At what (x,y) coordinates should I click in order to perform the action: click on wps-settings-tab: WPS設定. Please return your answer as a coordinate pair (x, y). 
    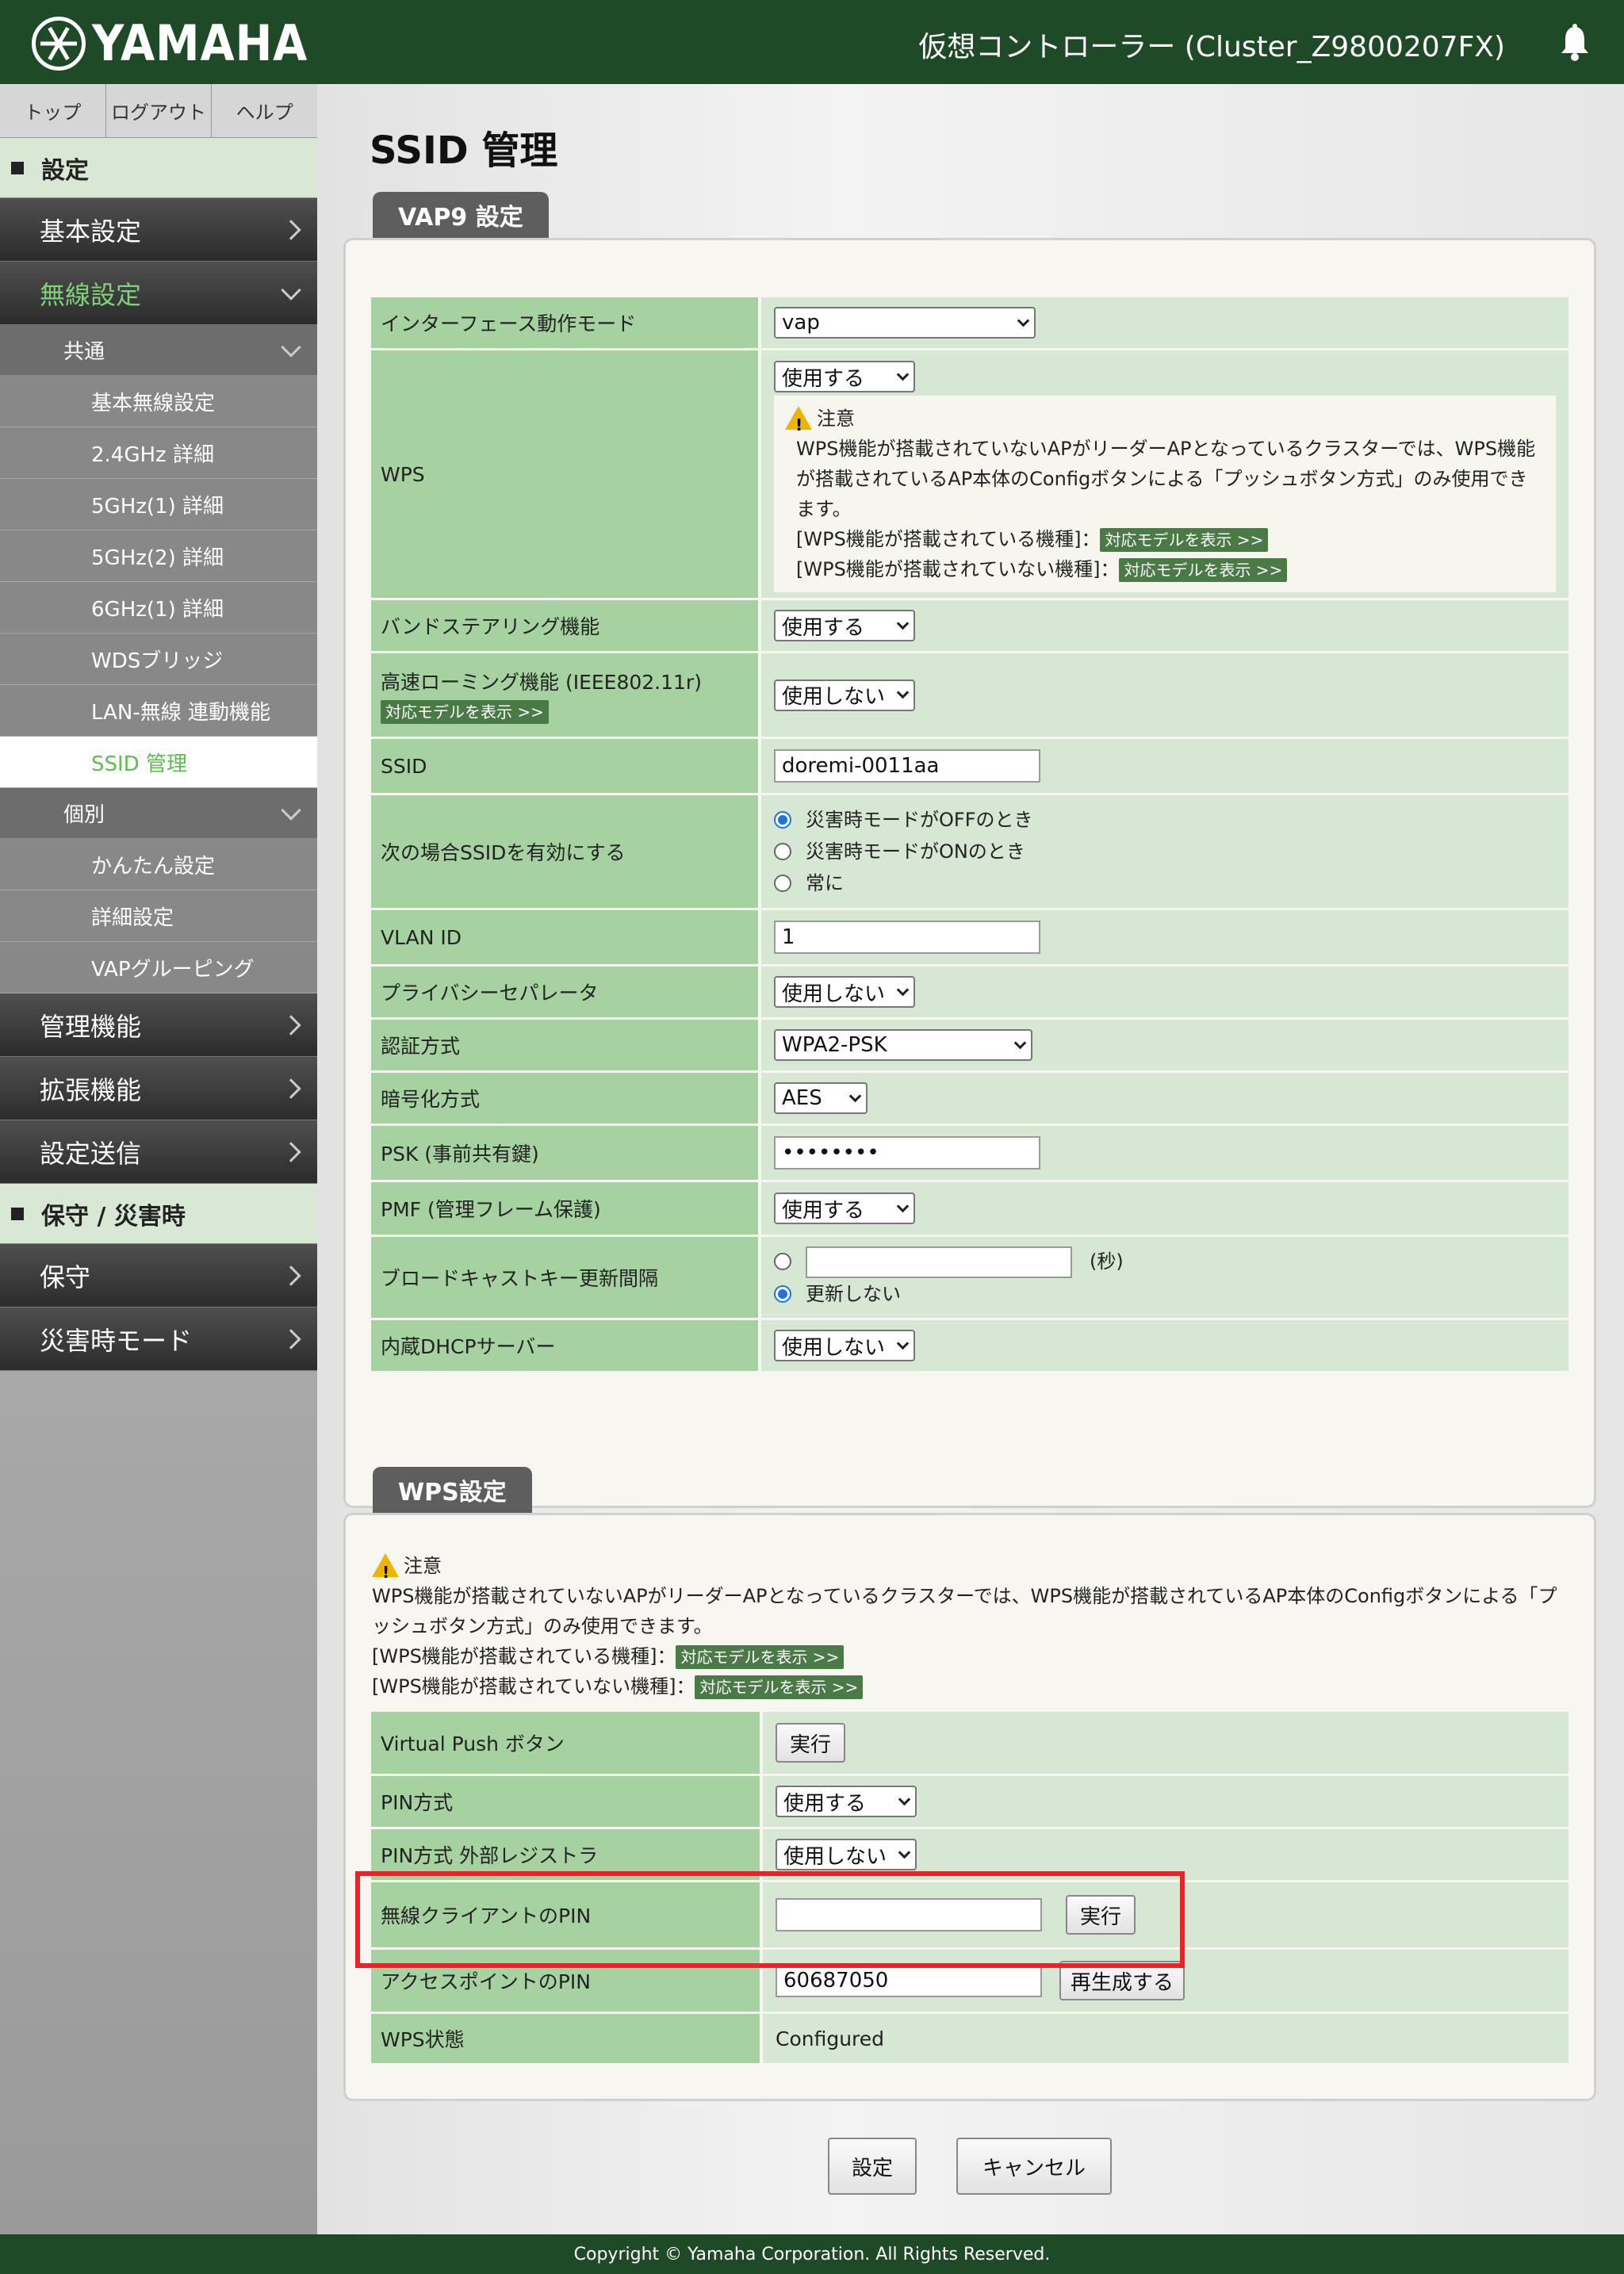
    Looking at the image, I should click on (452, 1490).